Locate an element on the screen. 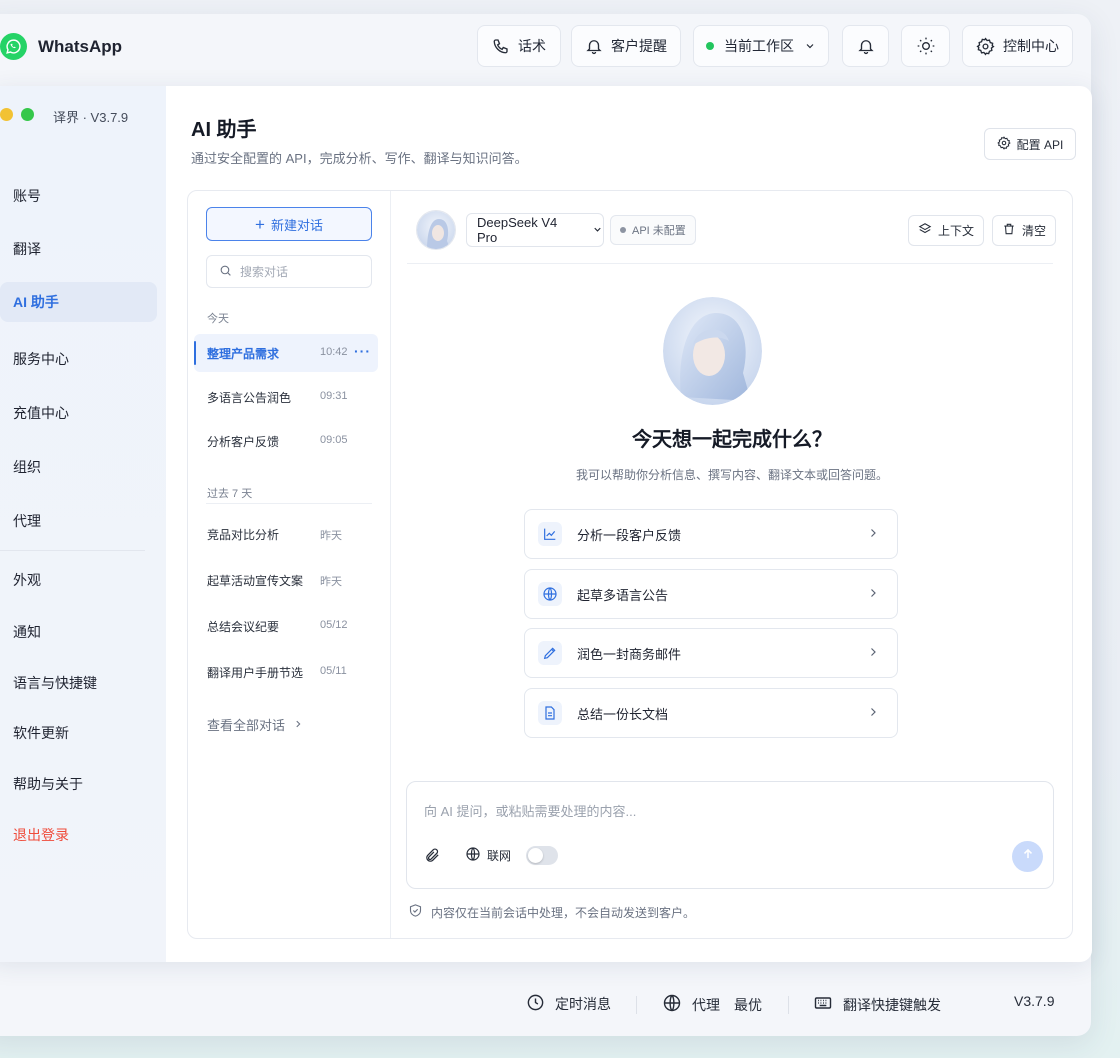 This screenshot has width=1120, height=1058. scripts-label: 话术 is located at coordinates (532, 46).